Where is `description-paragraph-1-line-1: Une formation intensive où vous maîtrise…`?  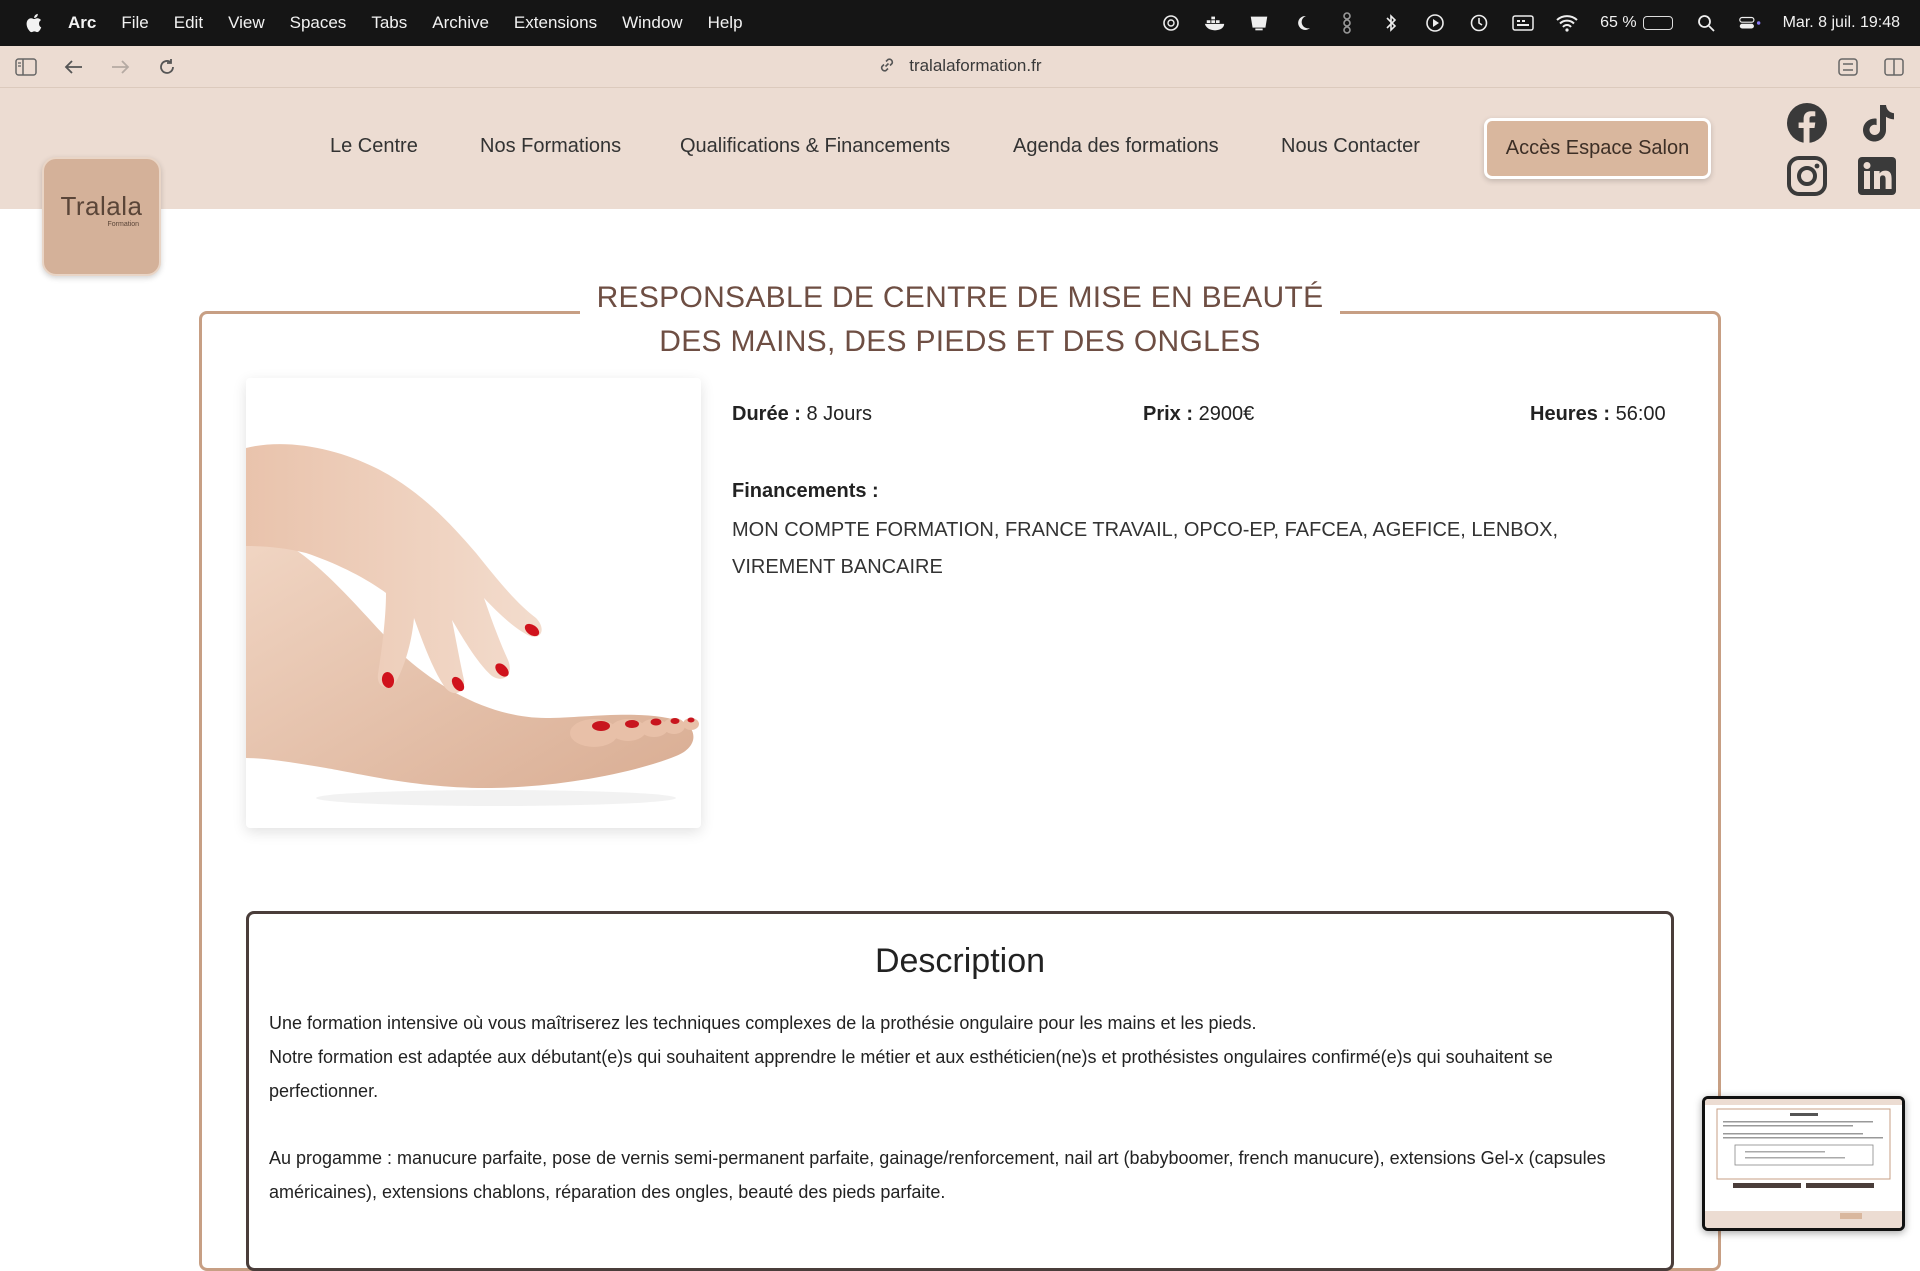
description-paragraph-1-line-1: Une formation intensive où vous maîtrise… is located at coordinates (763, 1023).